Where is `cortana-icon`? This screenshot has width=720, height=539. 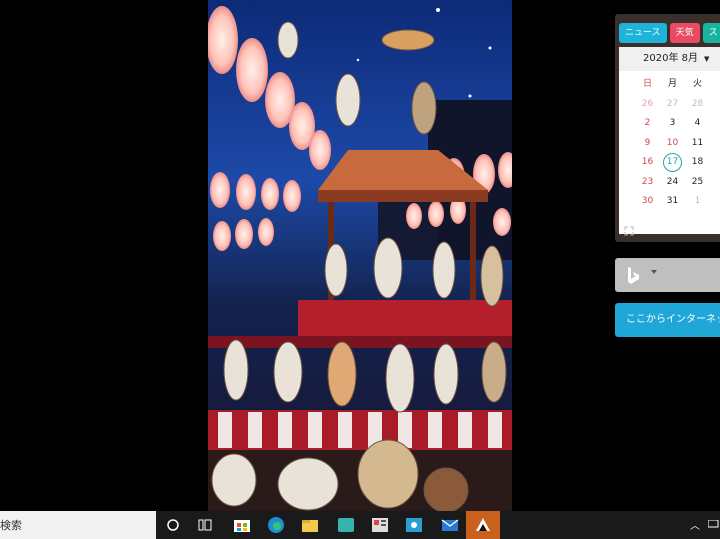
cortana-icon is located at coordinates (173, 525).